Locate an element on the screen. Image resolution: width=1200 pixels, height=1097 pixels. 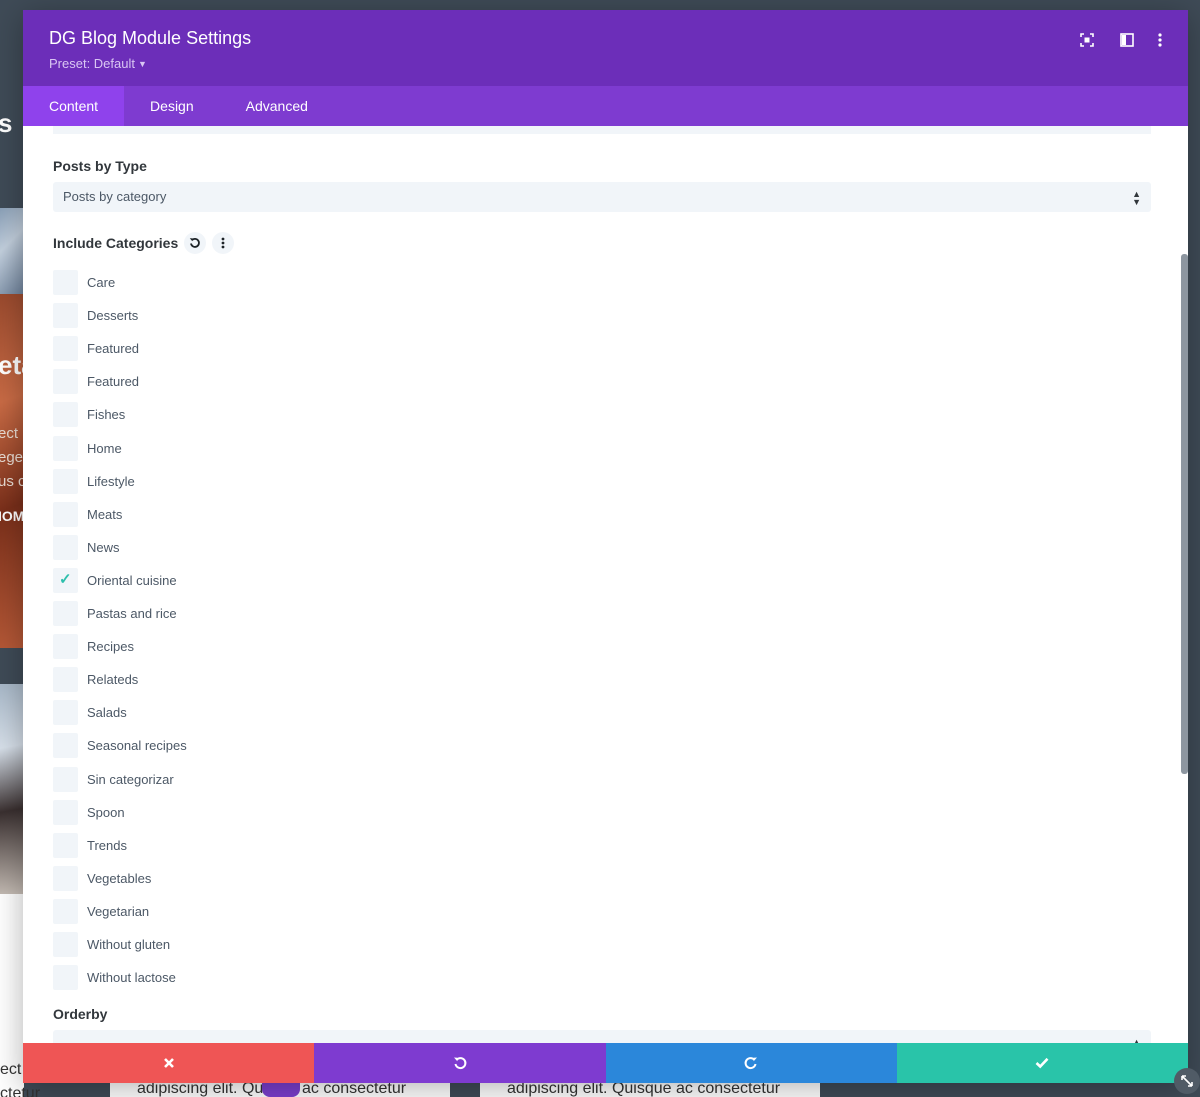
category-checkbox-row: Vegetarian is located at coordinates (101, 911).